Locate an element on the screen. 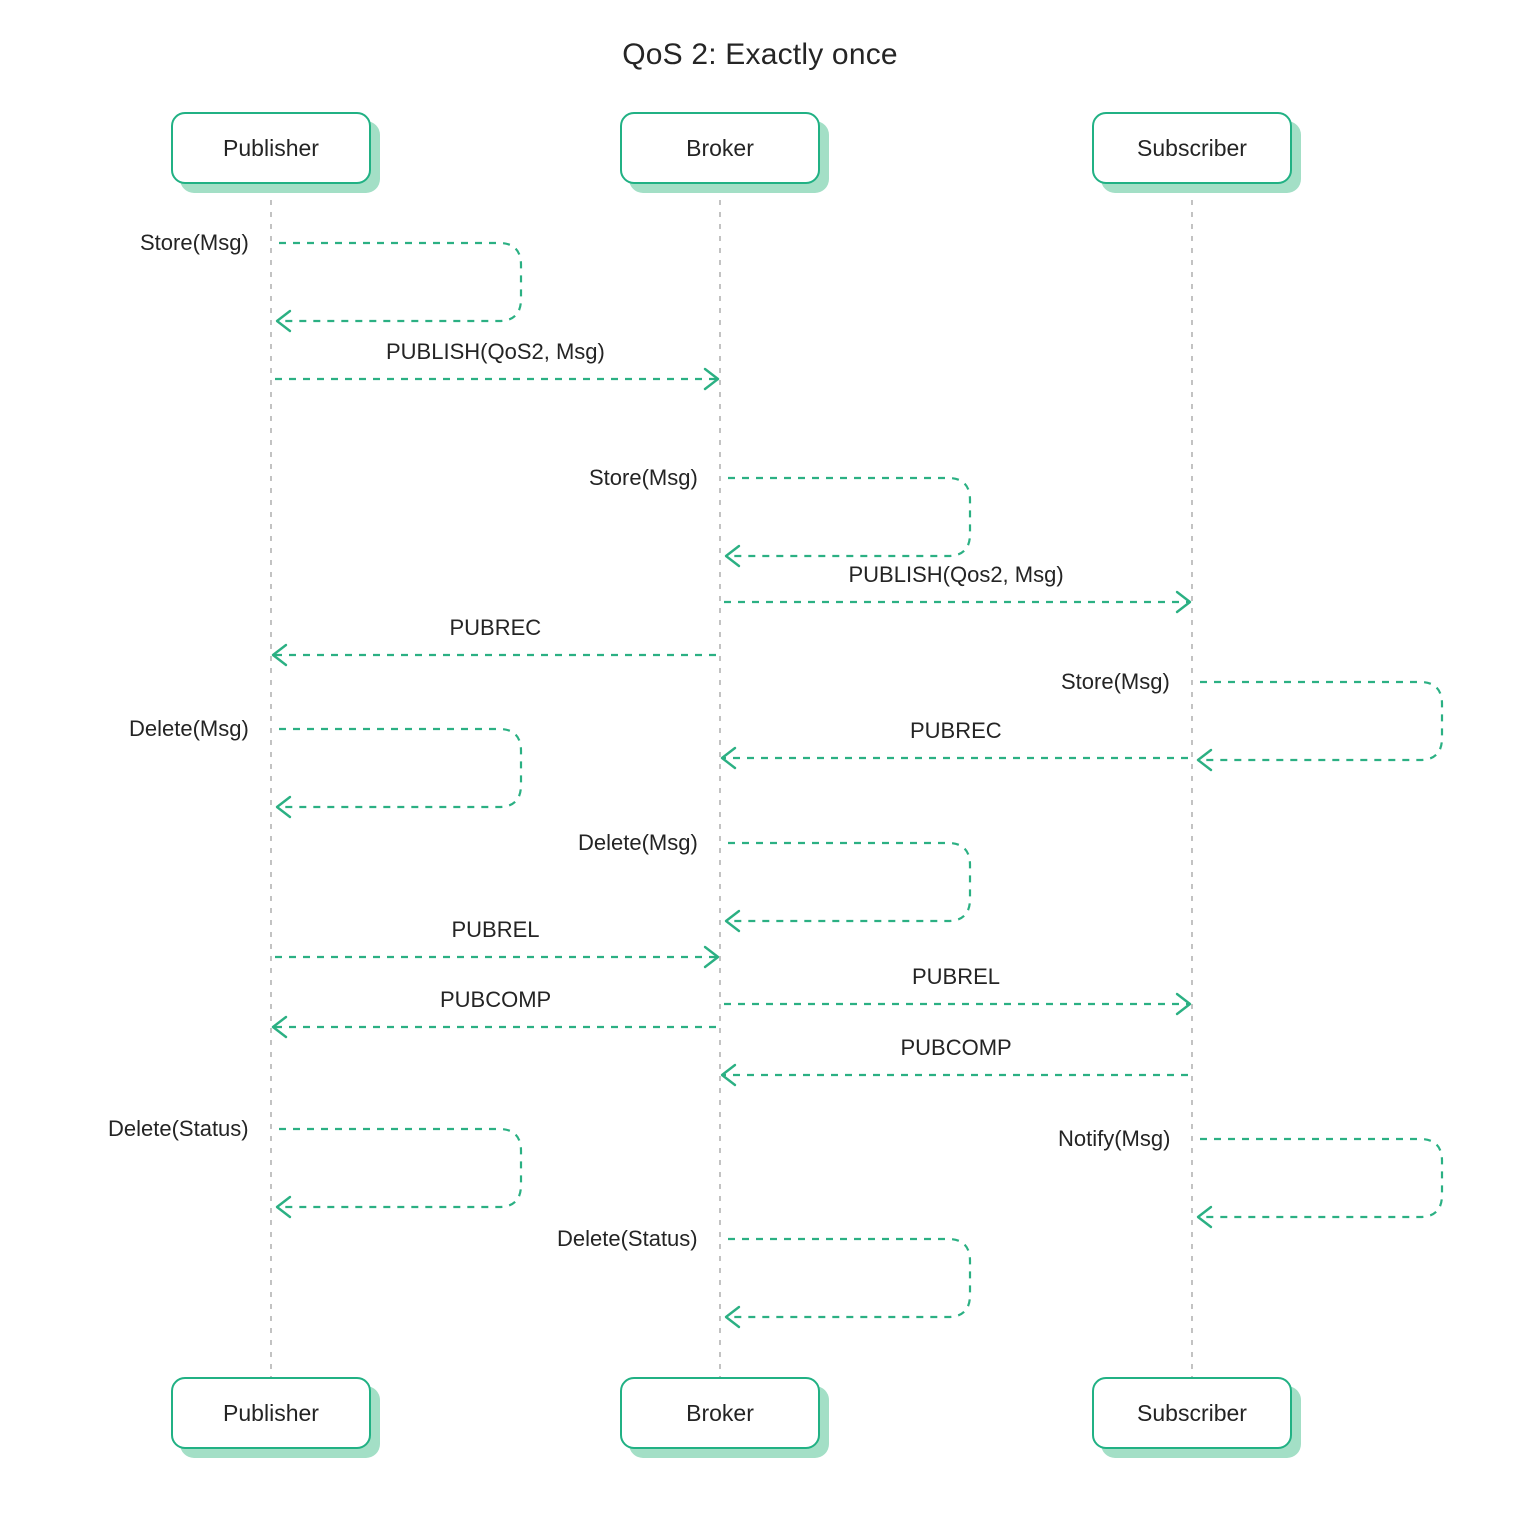  self-loop-m6 is located at coordinates (1322, 721).